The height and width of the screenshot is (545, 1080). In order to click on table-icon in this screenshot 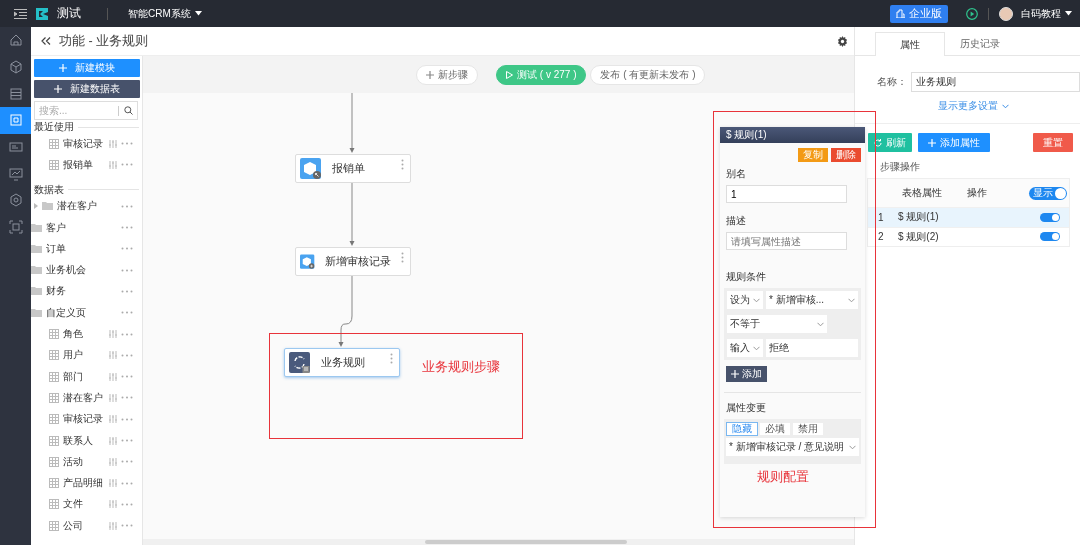, I will do `click(54, 376)`.